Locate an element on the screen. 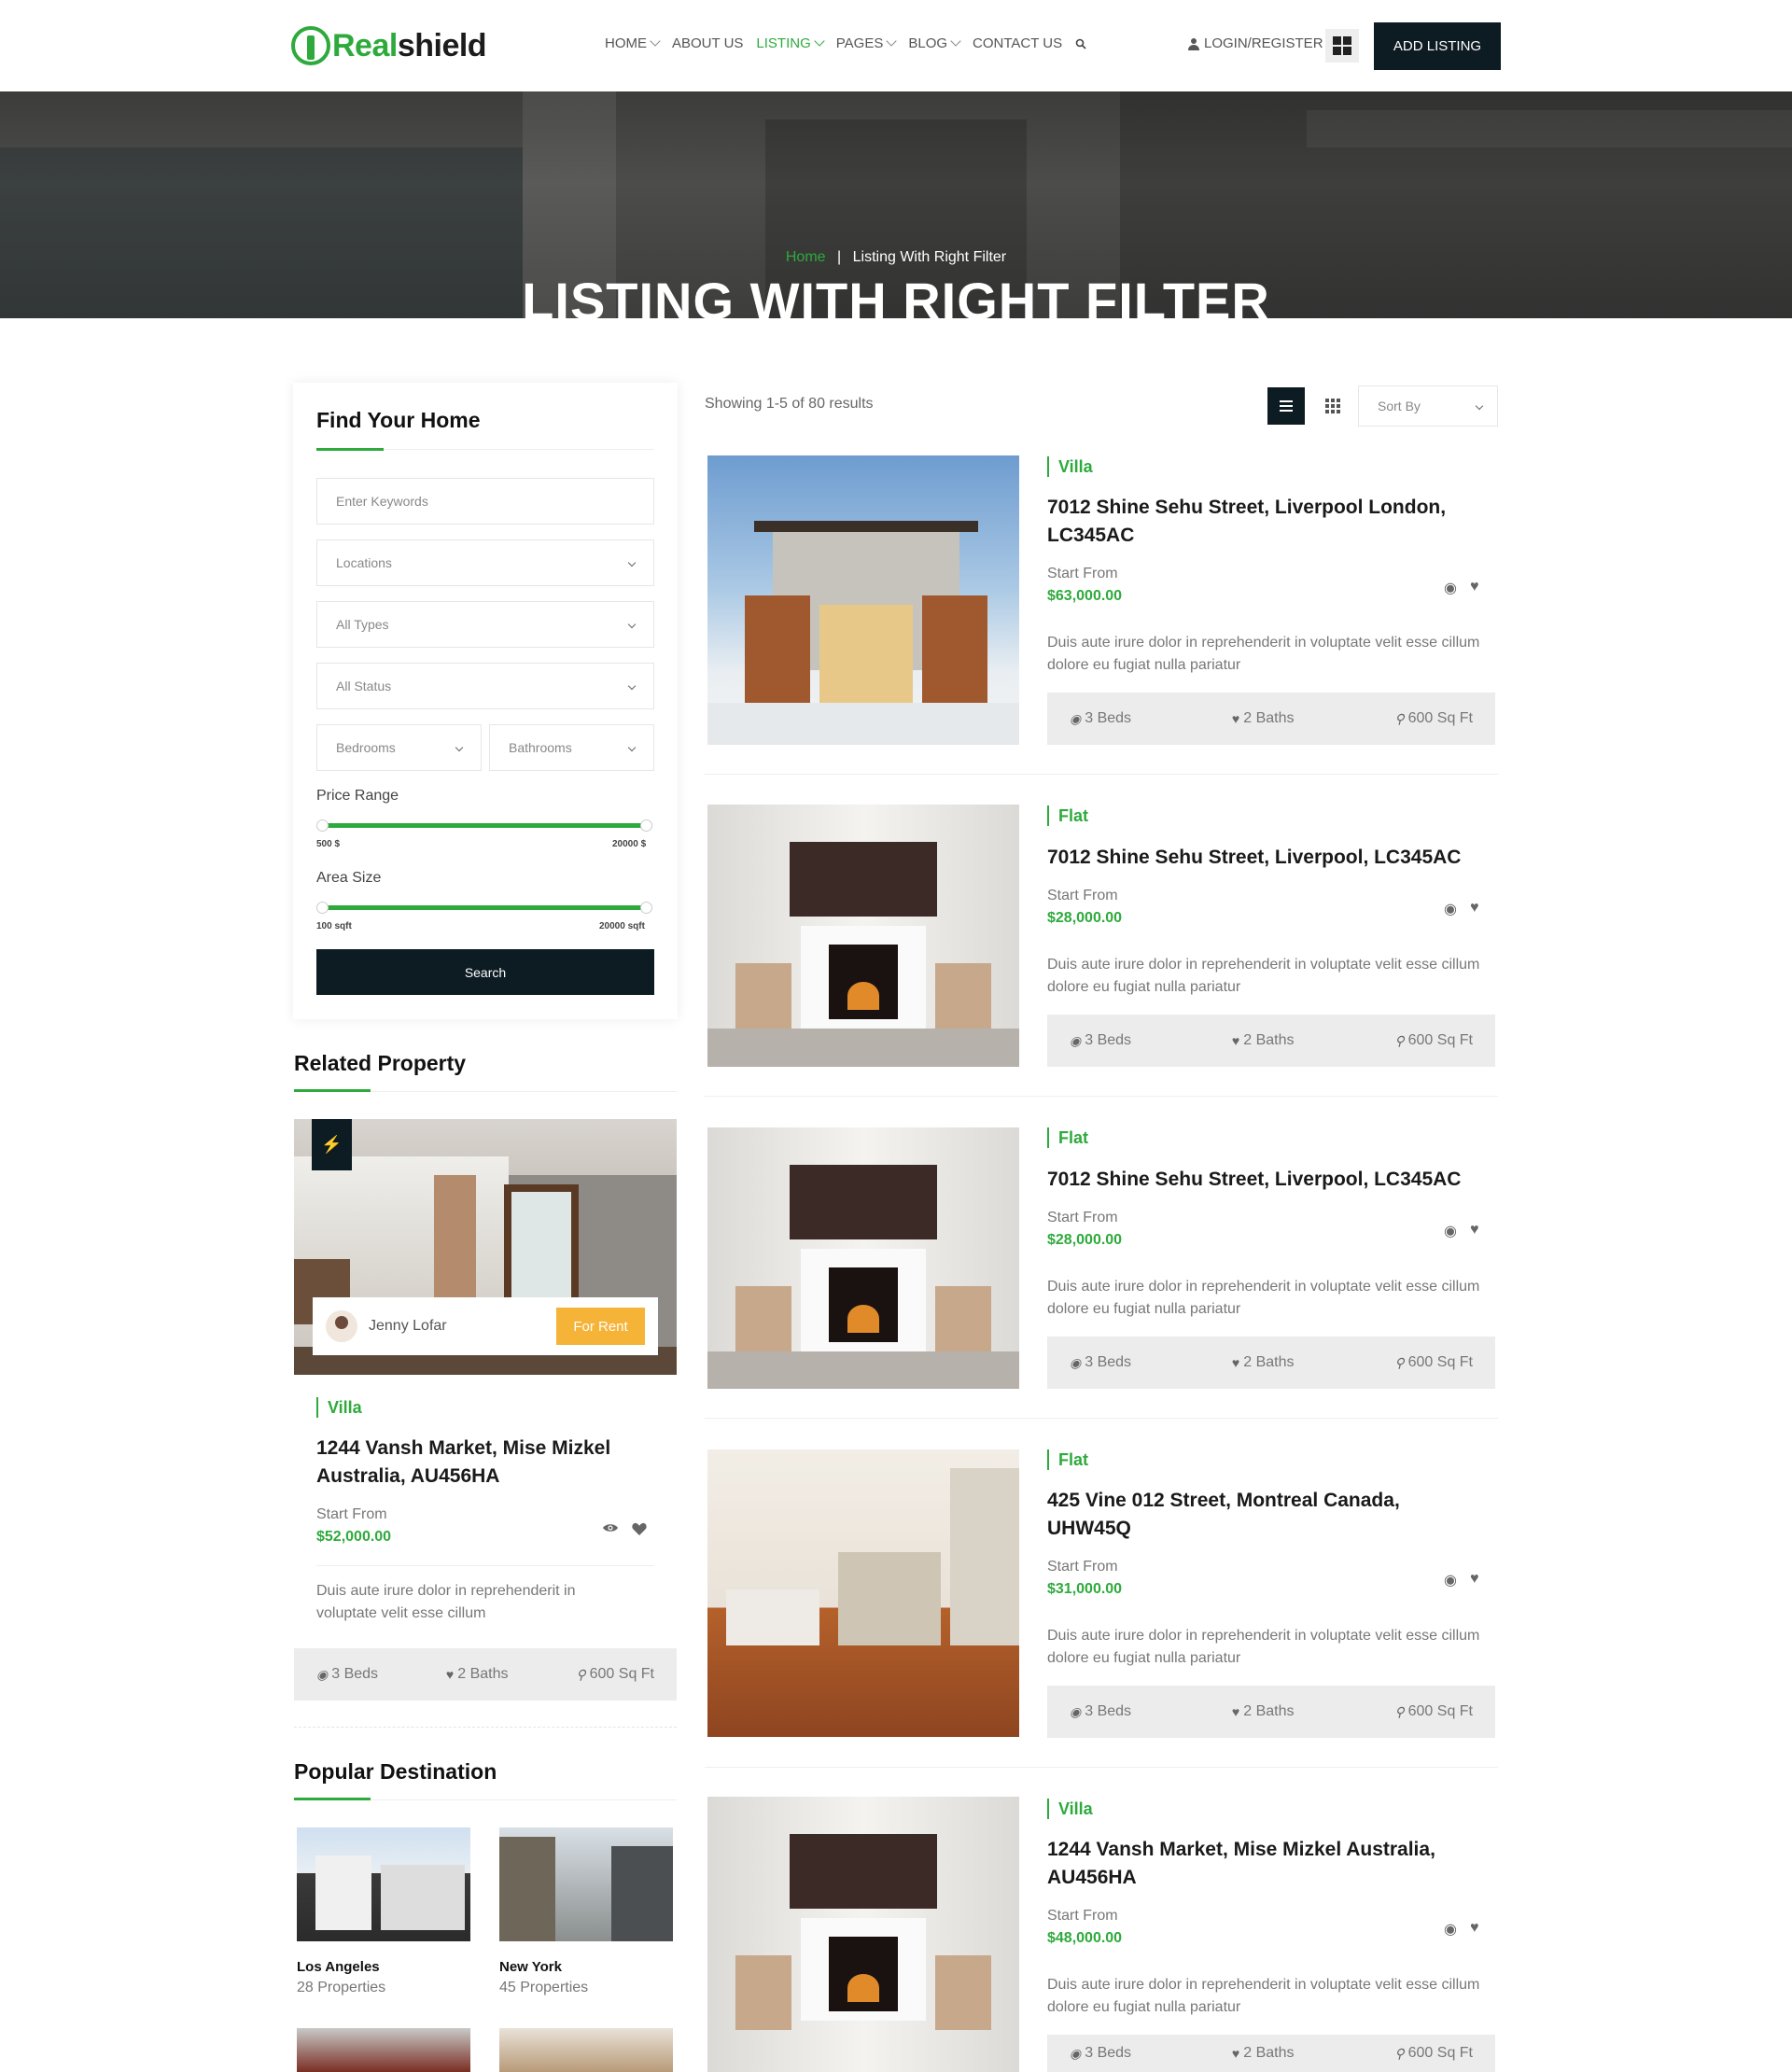 The height and width of the screenshot is (2072, 1792). nav-about: ABOUT US is located at coordinates (707, 43).